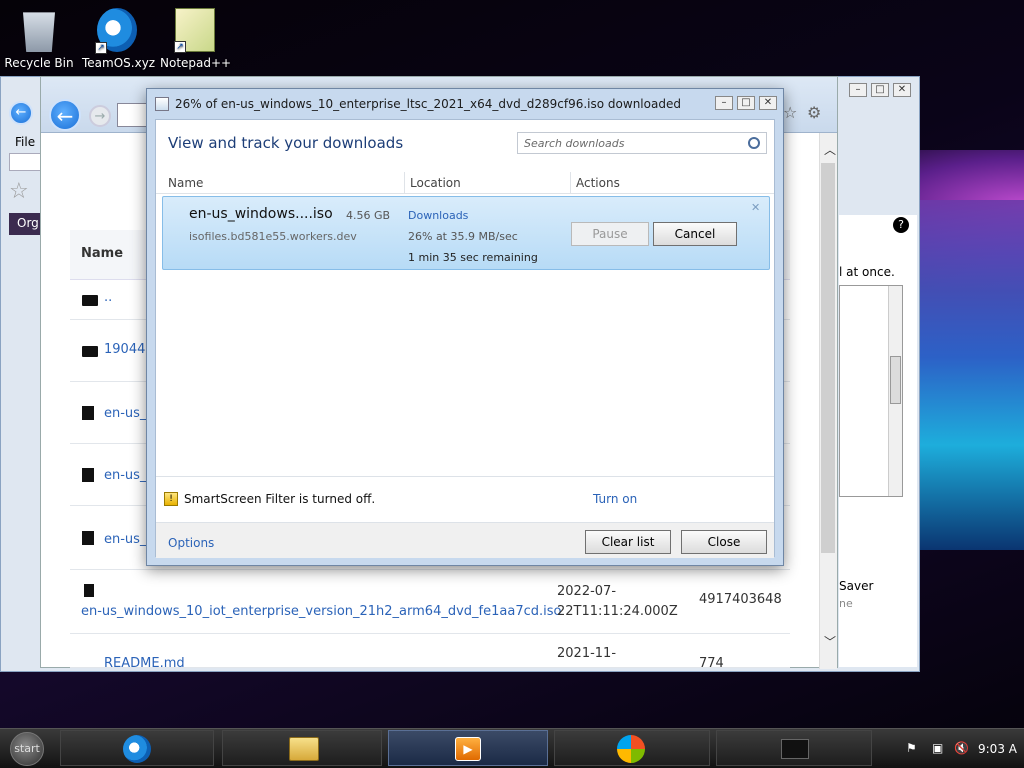  I want to click on organize-button: Org, so click(25, 224).